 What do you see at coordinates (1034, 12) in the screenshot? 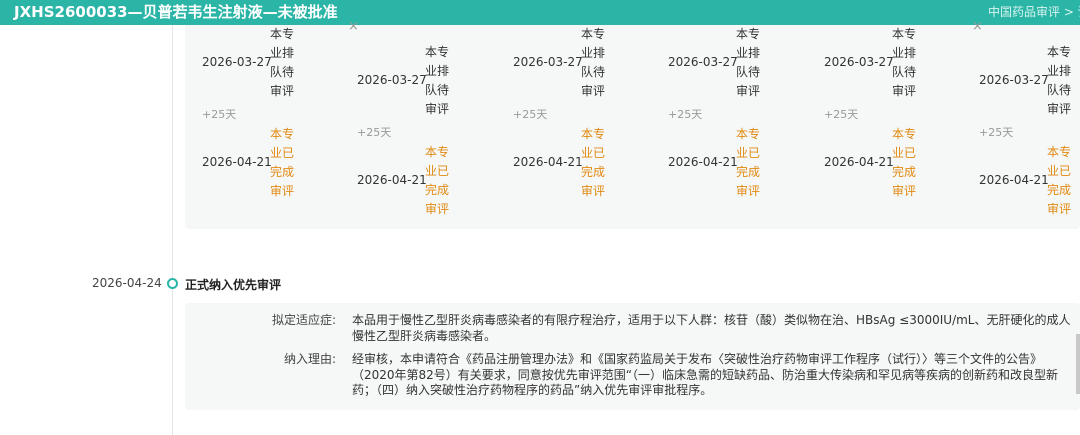
I see `breadcrumb: 中国药品审评 > 详` at bounding box center [1034, 12].